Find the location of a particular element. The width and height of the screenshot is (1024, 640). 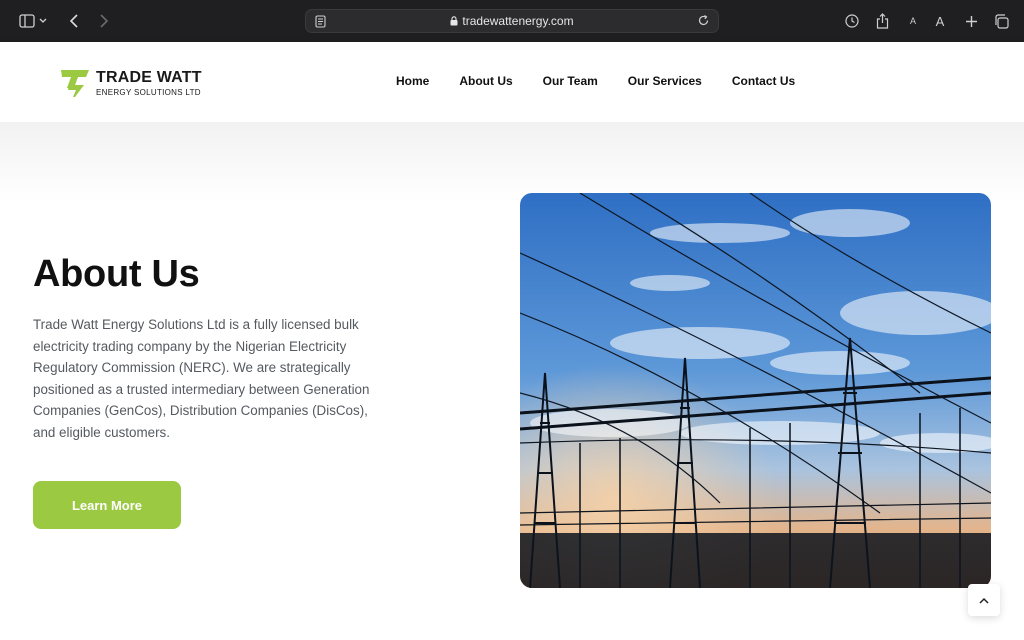

lock-icon is located at coordinates (454, 21).